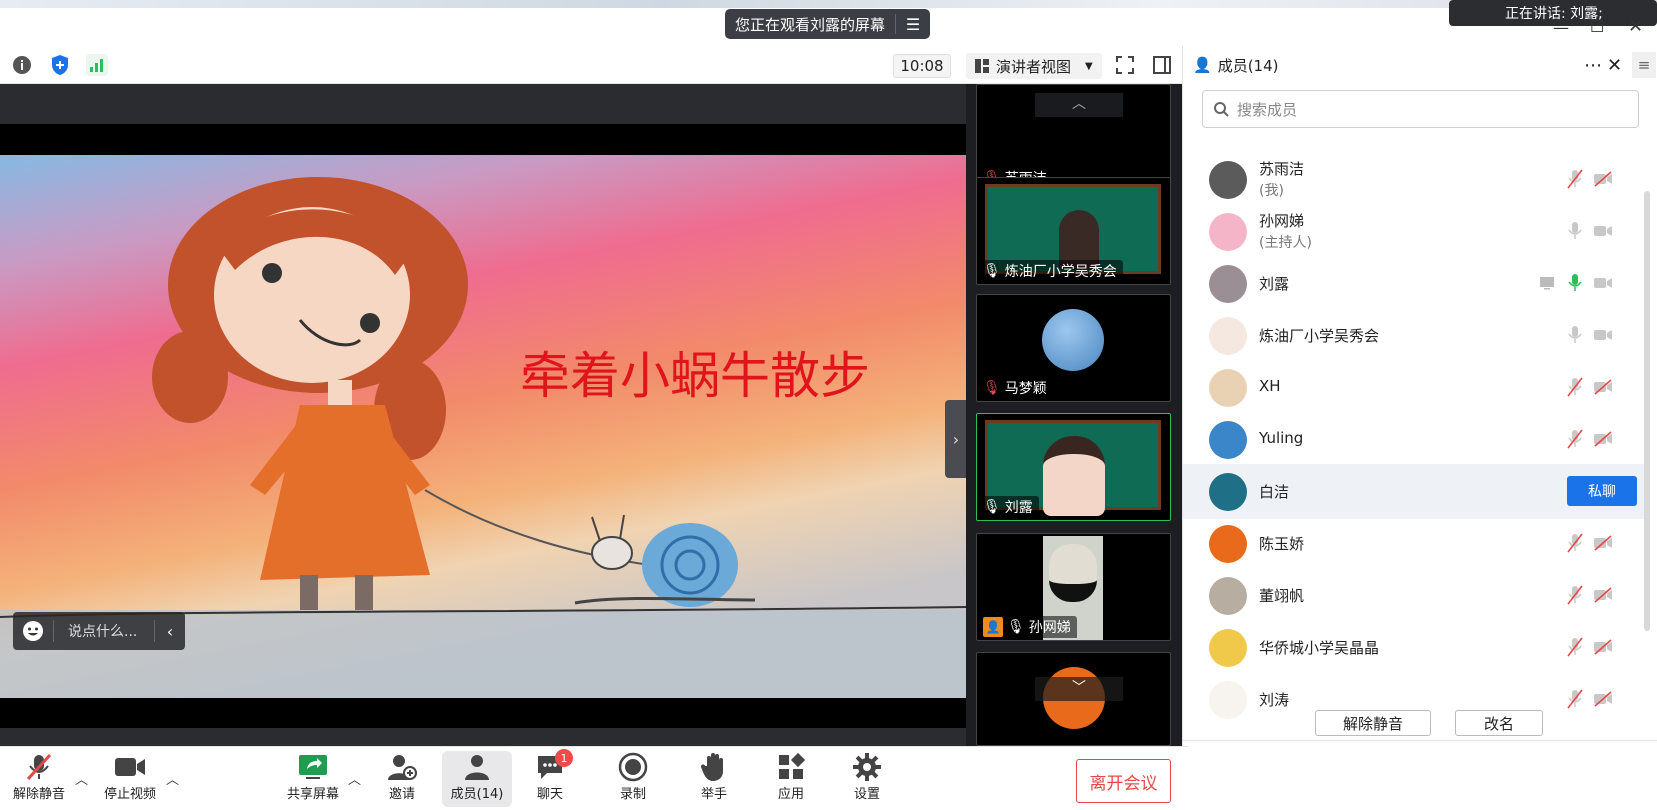  Describe the element at coordinates (633, 779) in the screenshot. I see `record-button: 录制` at that location.